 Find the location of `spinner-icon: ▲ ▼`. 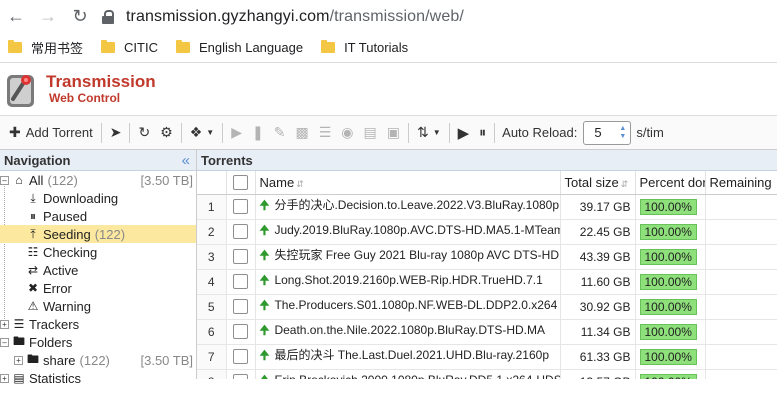

spinner-icon: ▲ ▼ is located at coordinates (622, 133).